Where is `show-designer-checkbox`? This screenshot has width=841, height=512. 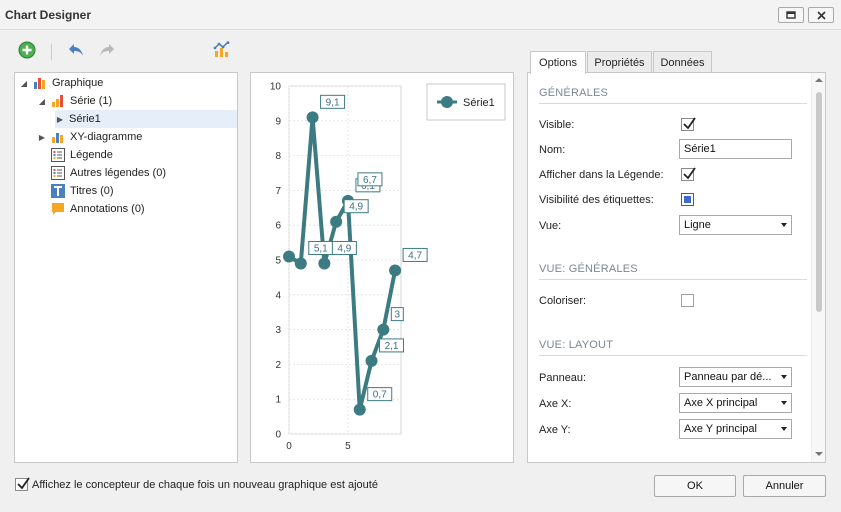
show-designer-checkbox is located at coordinates (22, 484).